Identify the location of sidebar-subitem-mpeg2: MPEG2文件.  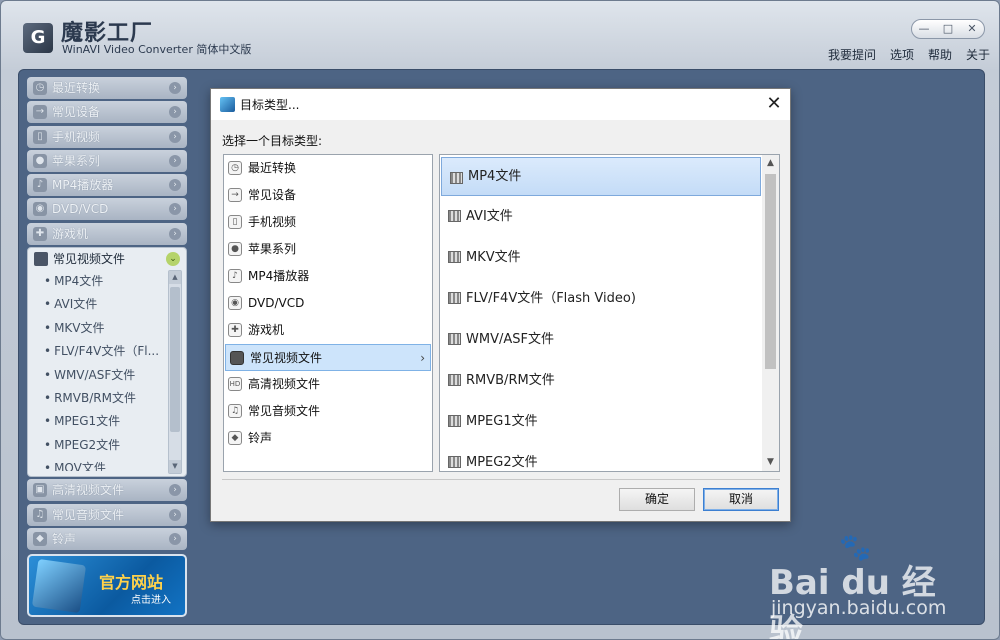
(97, 445).